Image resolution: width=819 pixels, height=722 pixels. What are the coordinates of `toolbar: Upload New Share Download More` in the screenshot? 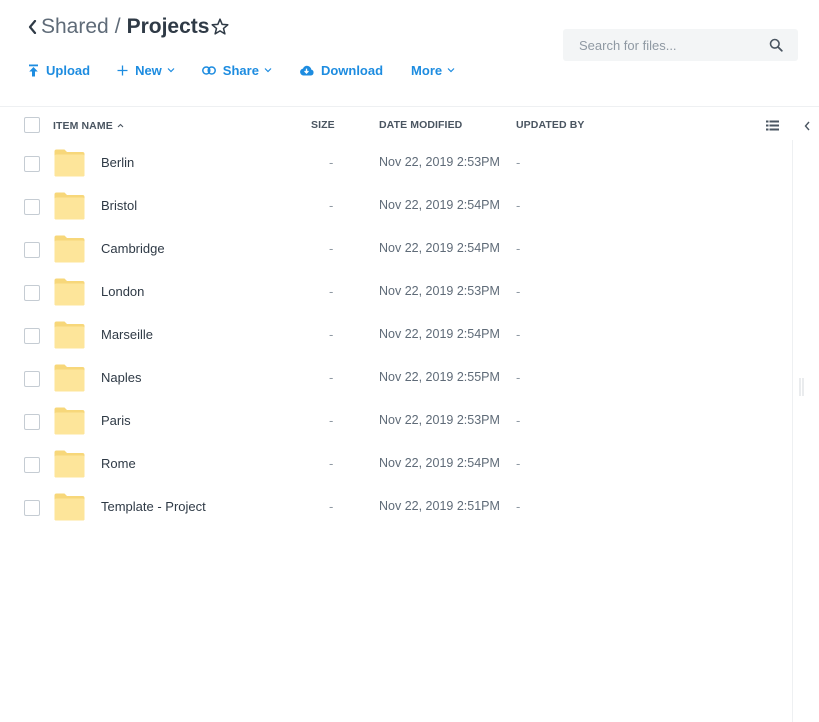 It's located at (241, 70).